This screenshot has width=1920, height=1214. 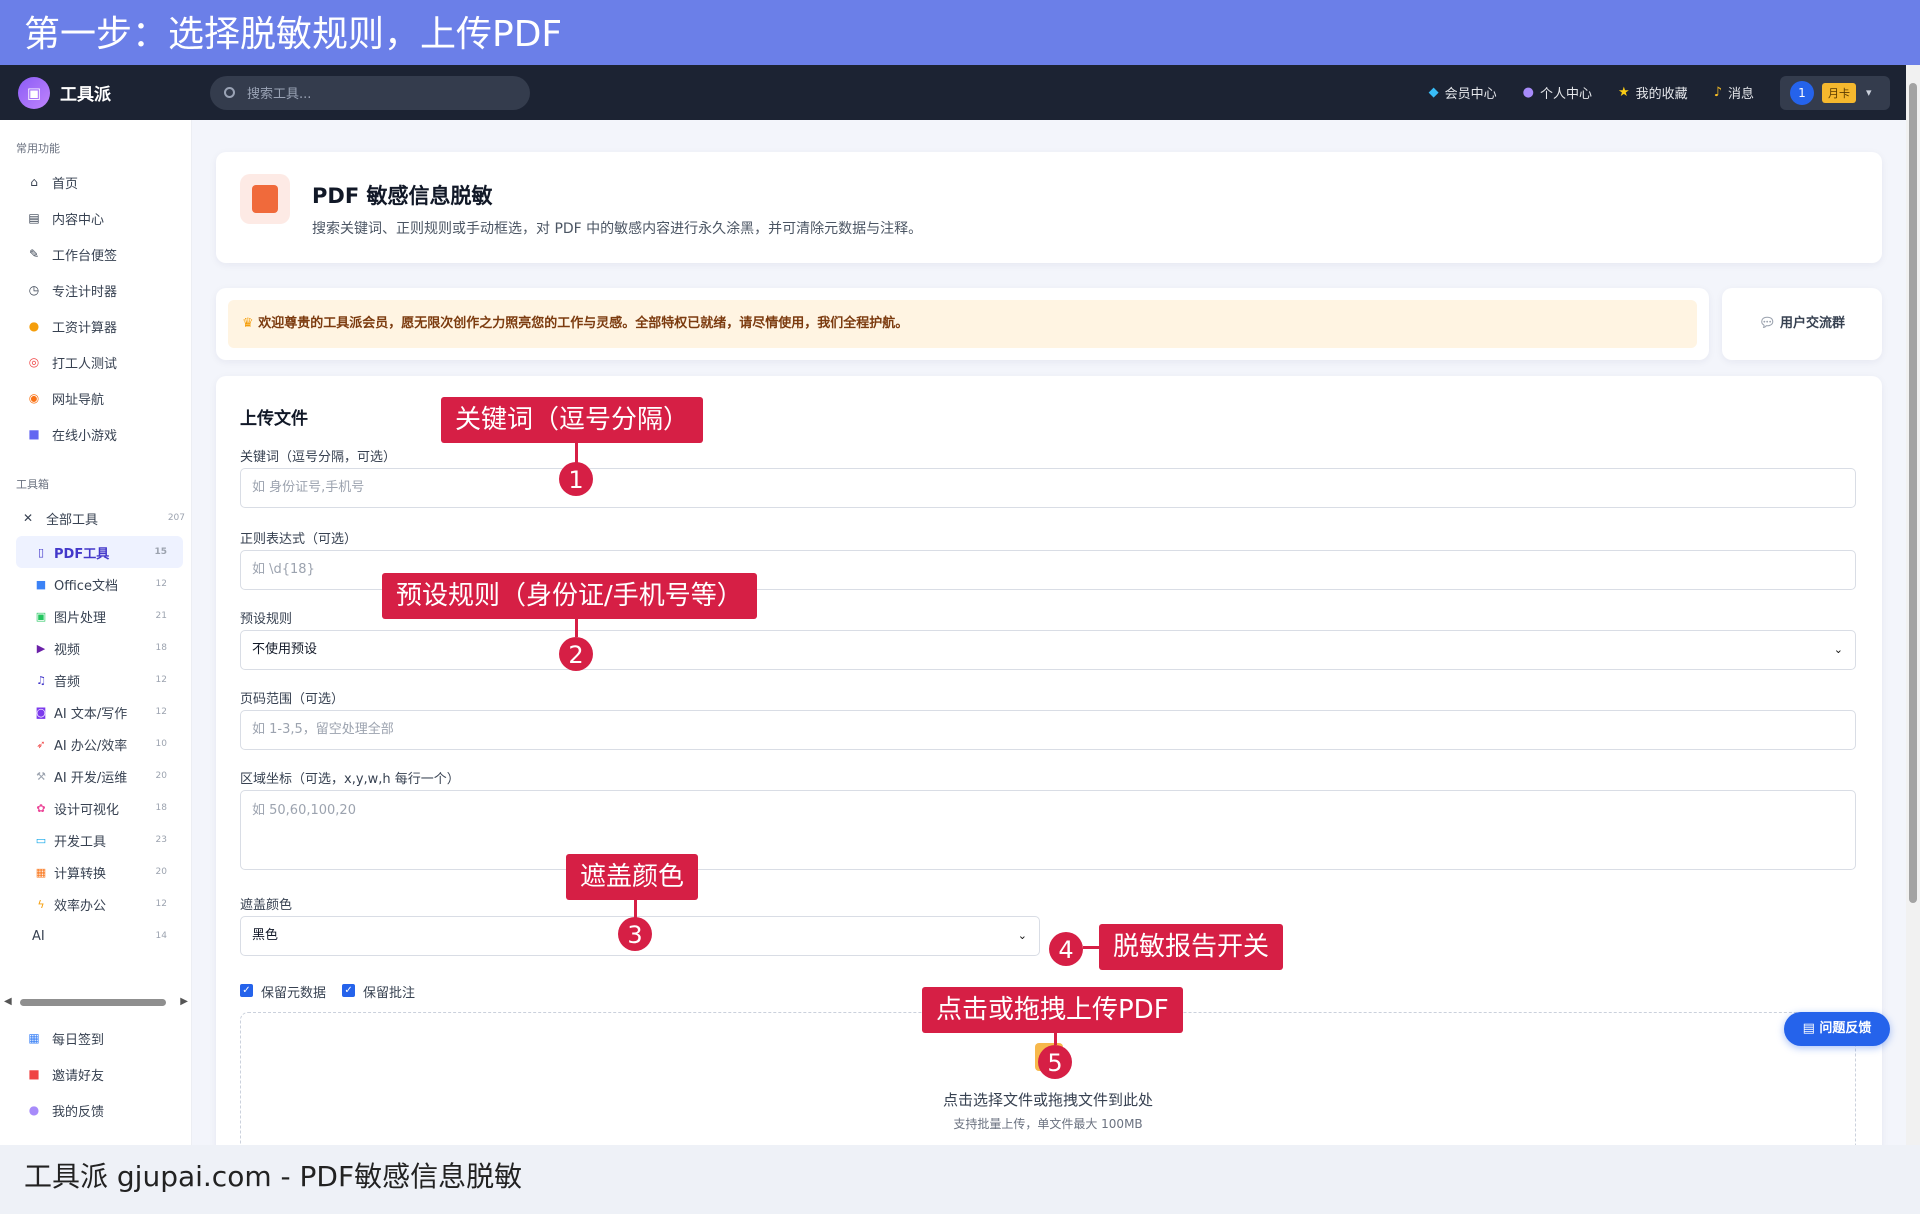 What do you see at coordinates (1048, 650) in the screenshot?
I see `preset-select: 不使用预设 ⌄` at bounding box center [1048, 650].